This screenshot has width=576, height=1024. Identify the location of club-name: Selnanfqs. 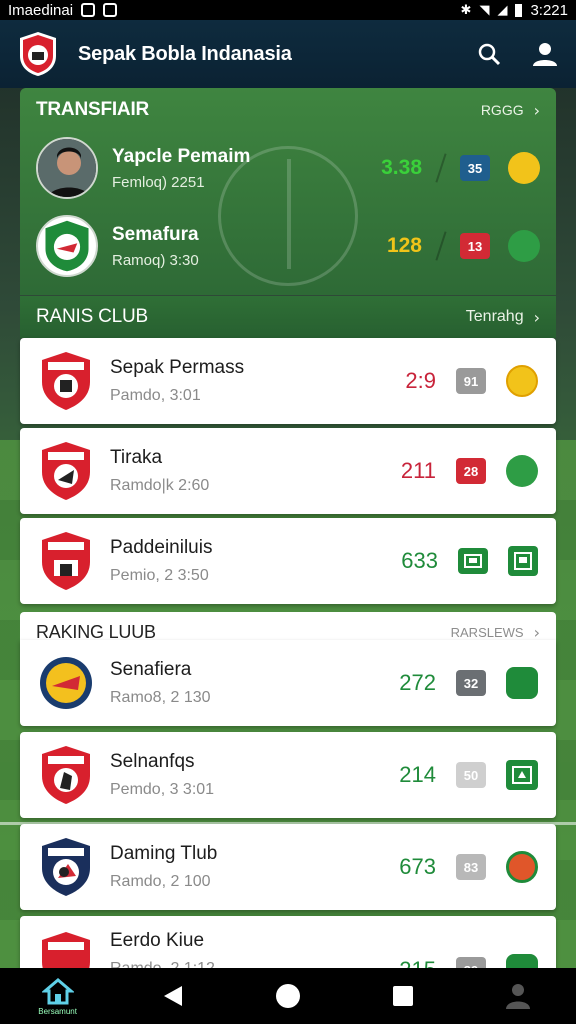
(152, 761).